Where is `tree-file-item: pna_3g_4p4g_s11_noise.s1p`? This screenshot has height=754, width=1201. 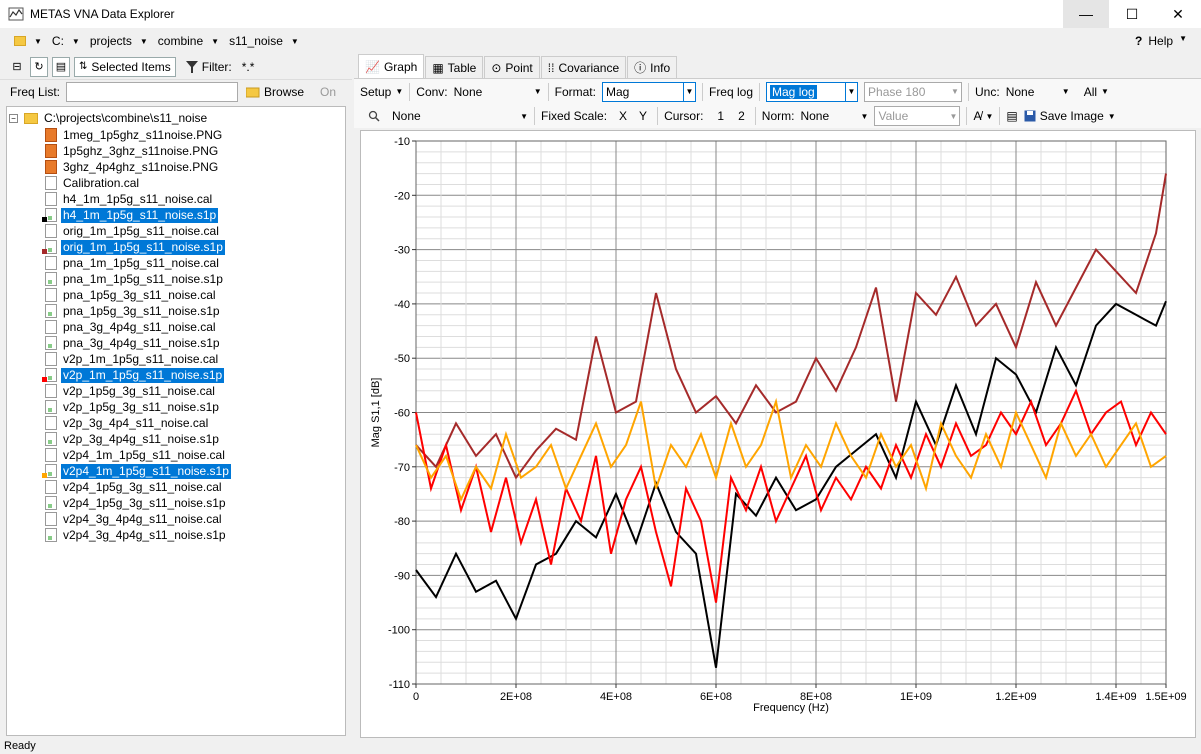
tree-file-item: pna_3g_4p4g_s11_noise.s1p is located at coordinates (133, 343).